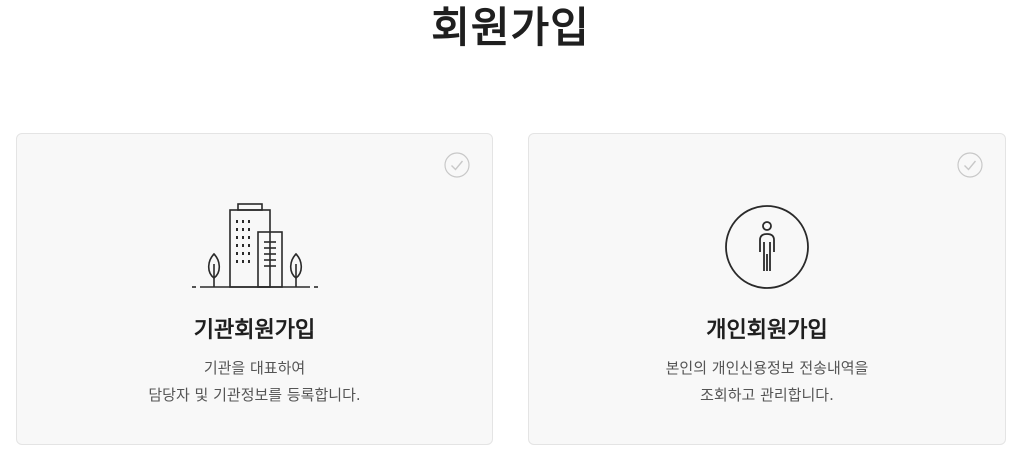 Image resolution: width=1021 pixels, height=459 pixels. What do you see at coordinates (767, 368) in the screenshot?
I see `personal-desc-line-1: 본인의 개인신용정보 전송내역을` at bounding box center [767, 368].